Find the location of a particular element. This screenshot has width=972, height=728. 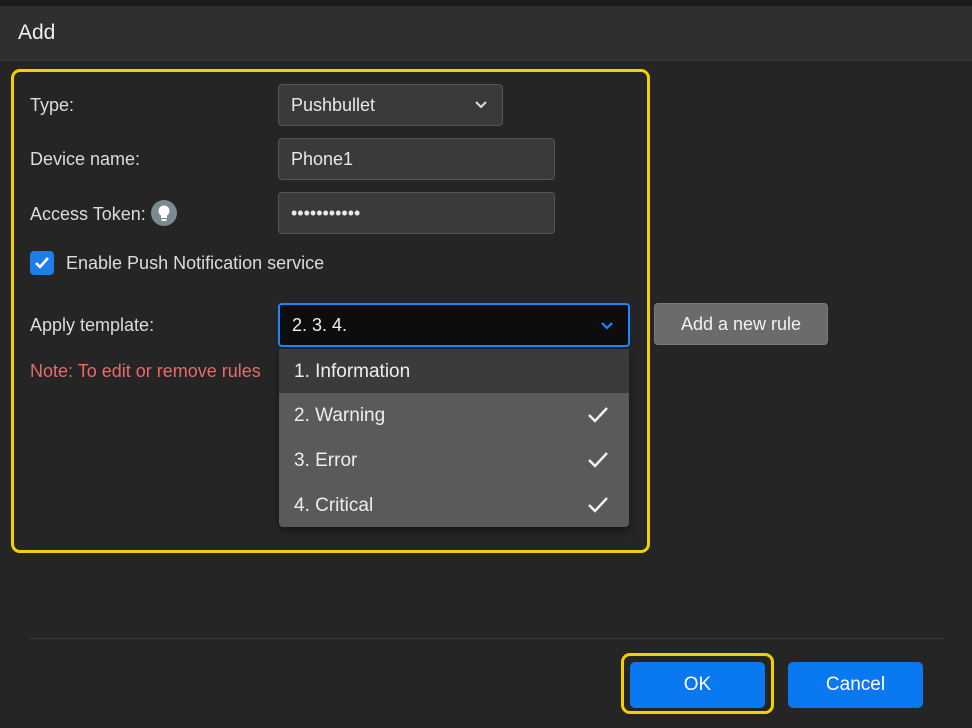

rules-note: Note: To edit or remove rules is located at coordinates (145, 371).